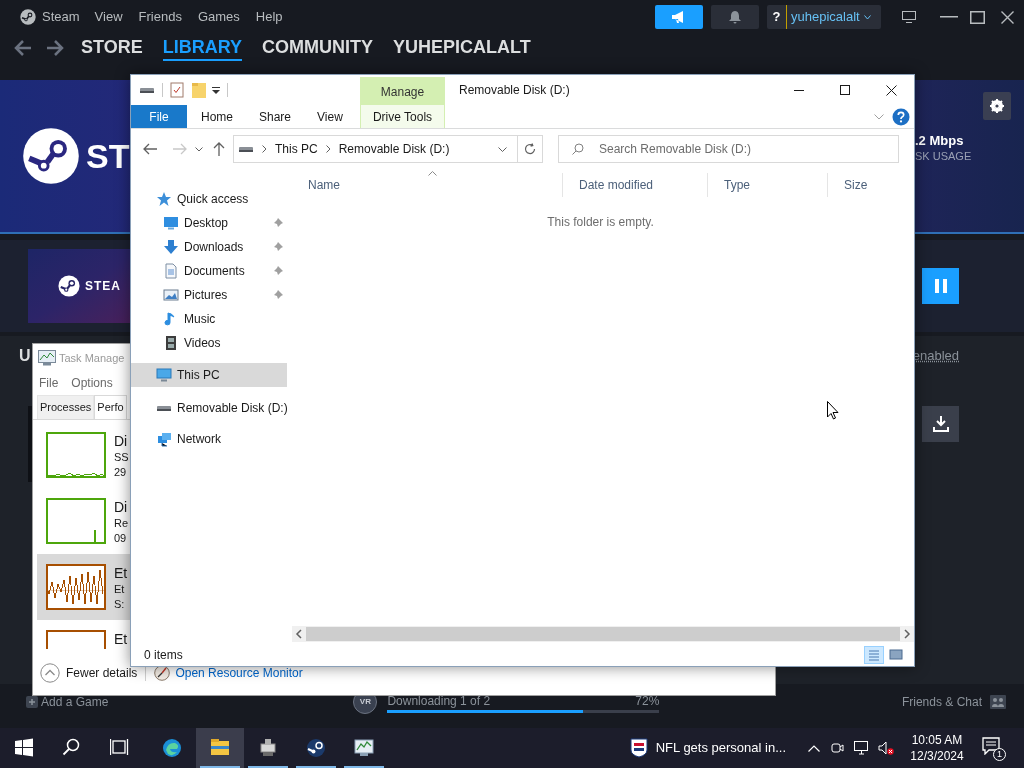 This screenshot has height=768, width=1024. Describe the element at coordinates (108, 17) in the screenshot. I see `menu-item: View` at that location.